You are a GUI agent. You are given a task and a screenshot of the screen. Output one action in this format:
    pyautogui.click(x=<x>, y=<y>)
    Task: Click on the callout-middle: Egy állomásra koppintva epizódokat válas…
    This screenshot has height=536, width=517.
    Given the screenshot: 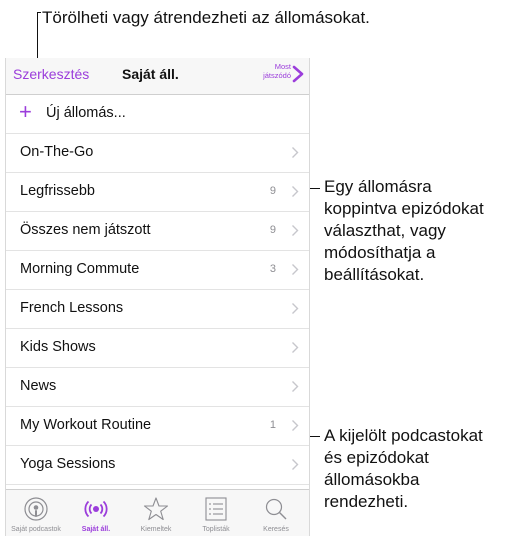 What is the action you would take?
    pyautogui.click(x=404, y=231)
    